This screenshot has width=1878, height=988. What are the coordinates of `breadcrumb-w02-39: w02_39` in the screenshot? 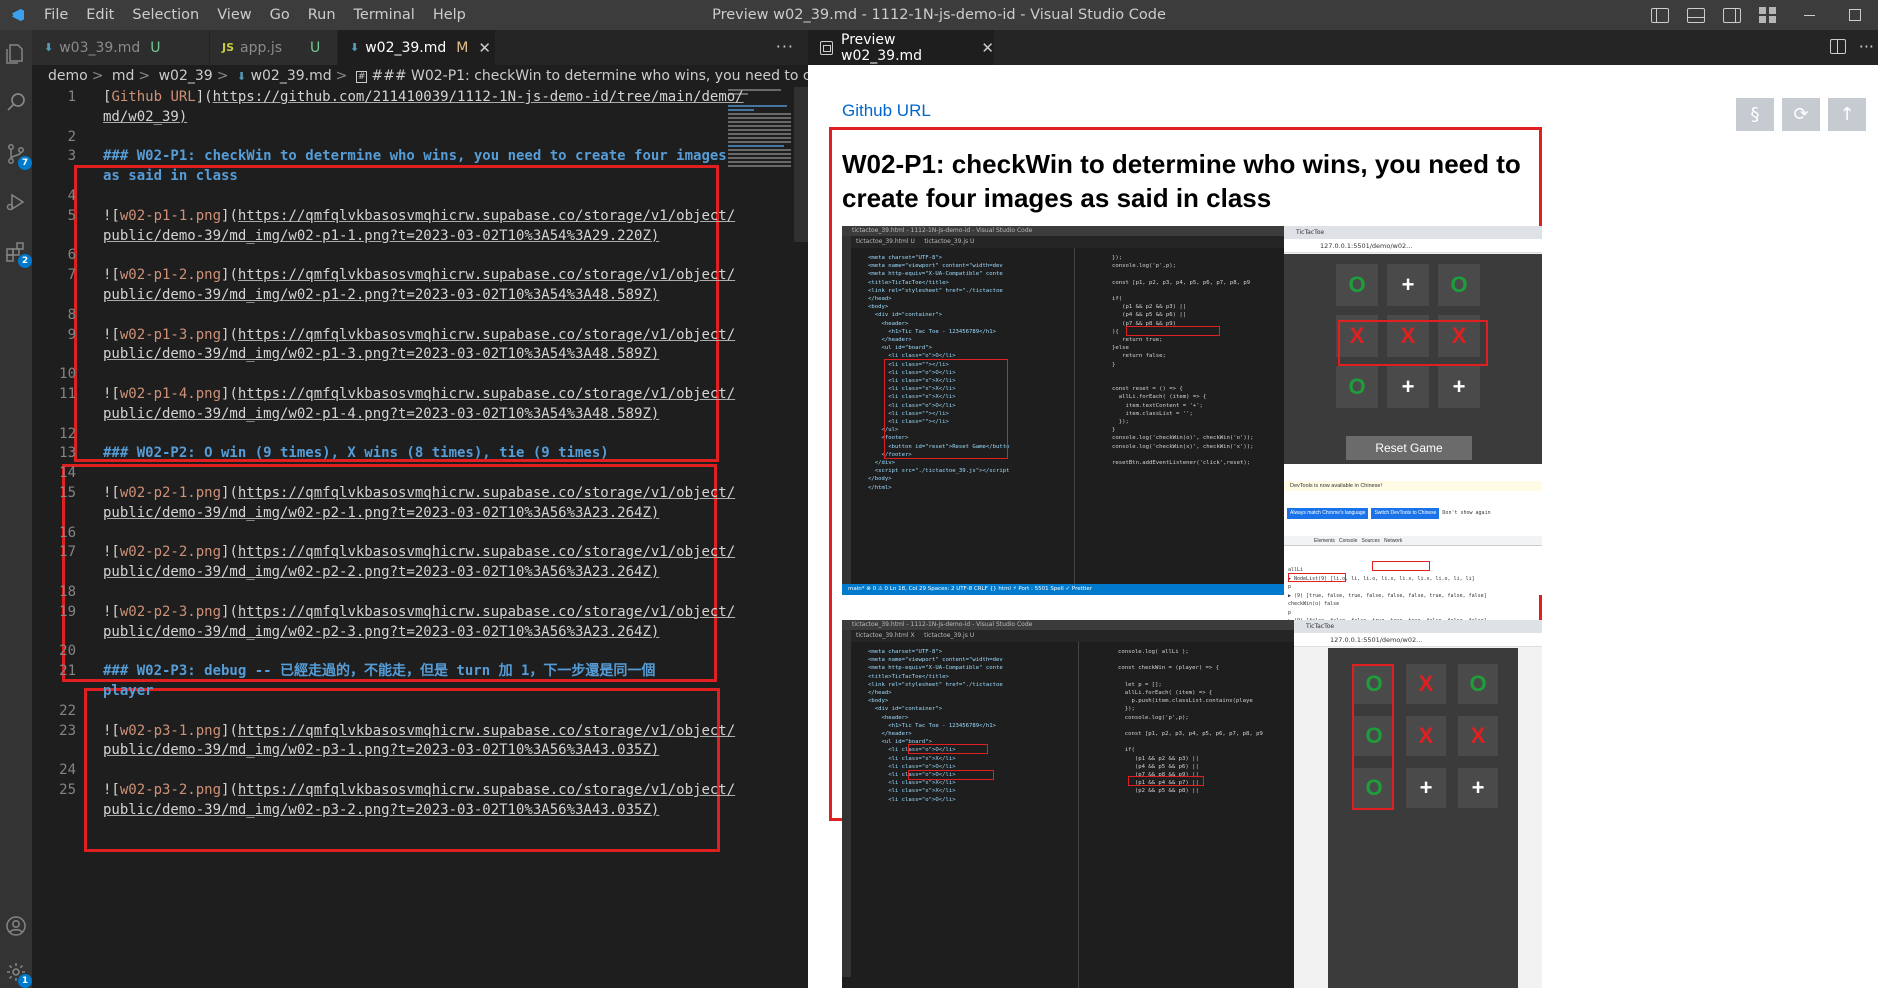 It's located at (186, 76).